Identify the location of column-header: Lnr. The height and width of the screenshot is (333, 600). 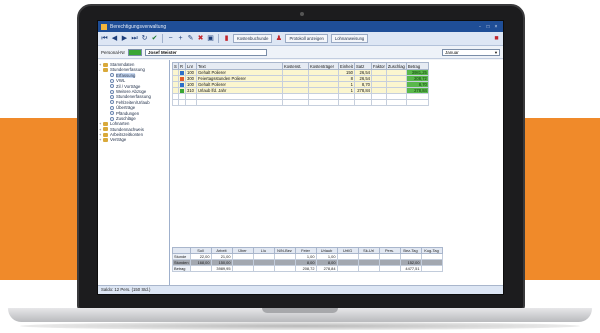
(191, 66).